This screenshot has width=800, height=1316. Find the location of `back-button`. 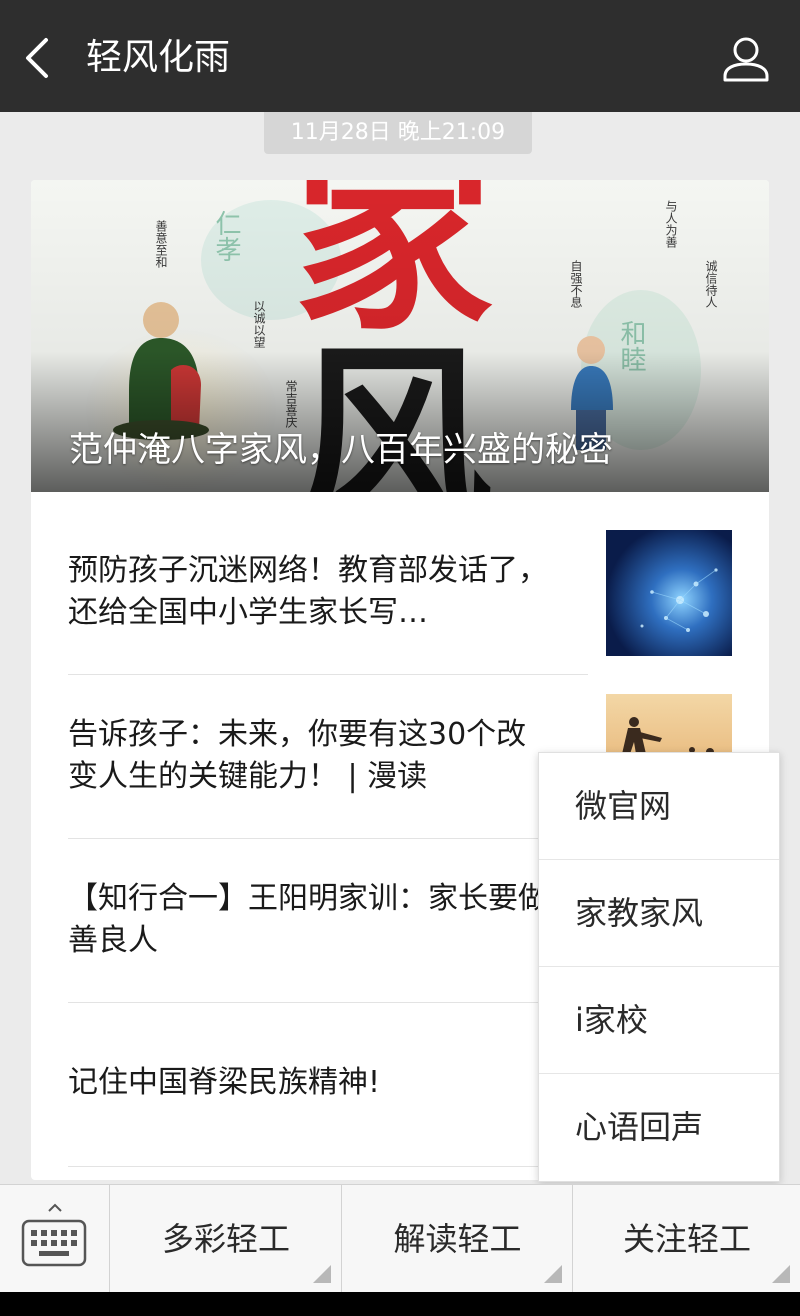

back-button is located at coordinates (41, 58).